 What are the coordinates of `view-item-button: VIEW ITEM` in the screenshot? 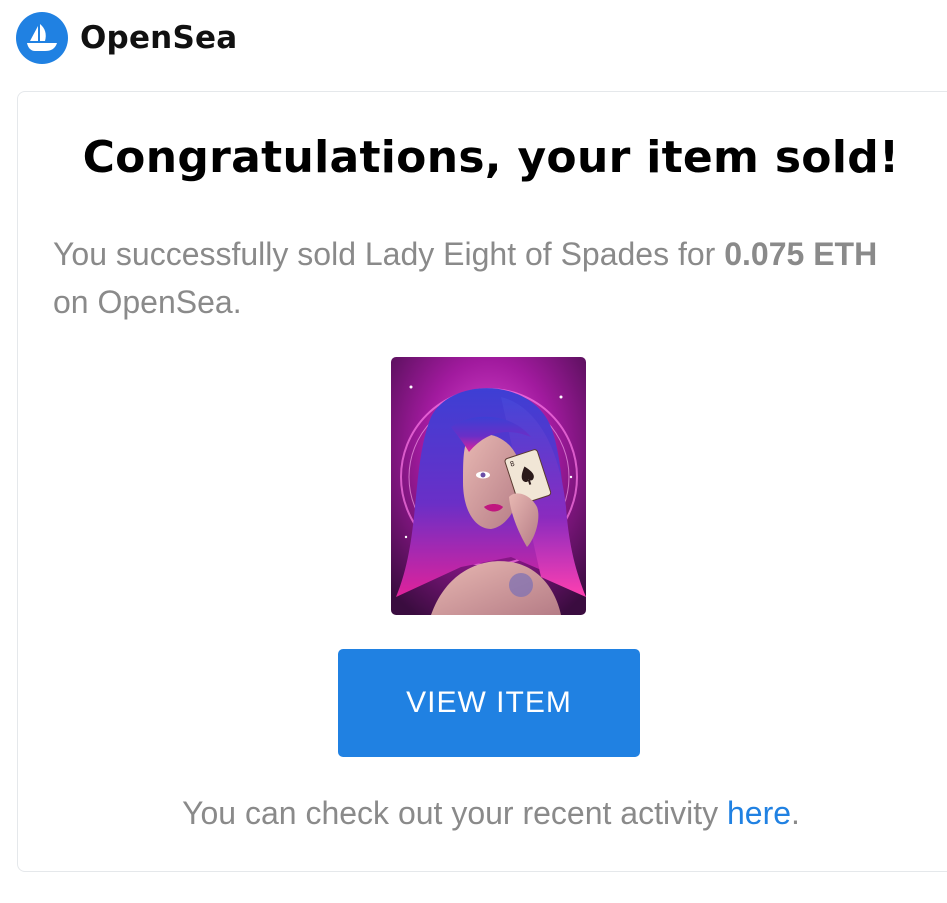 It's located at (489, 703).